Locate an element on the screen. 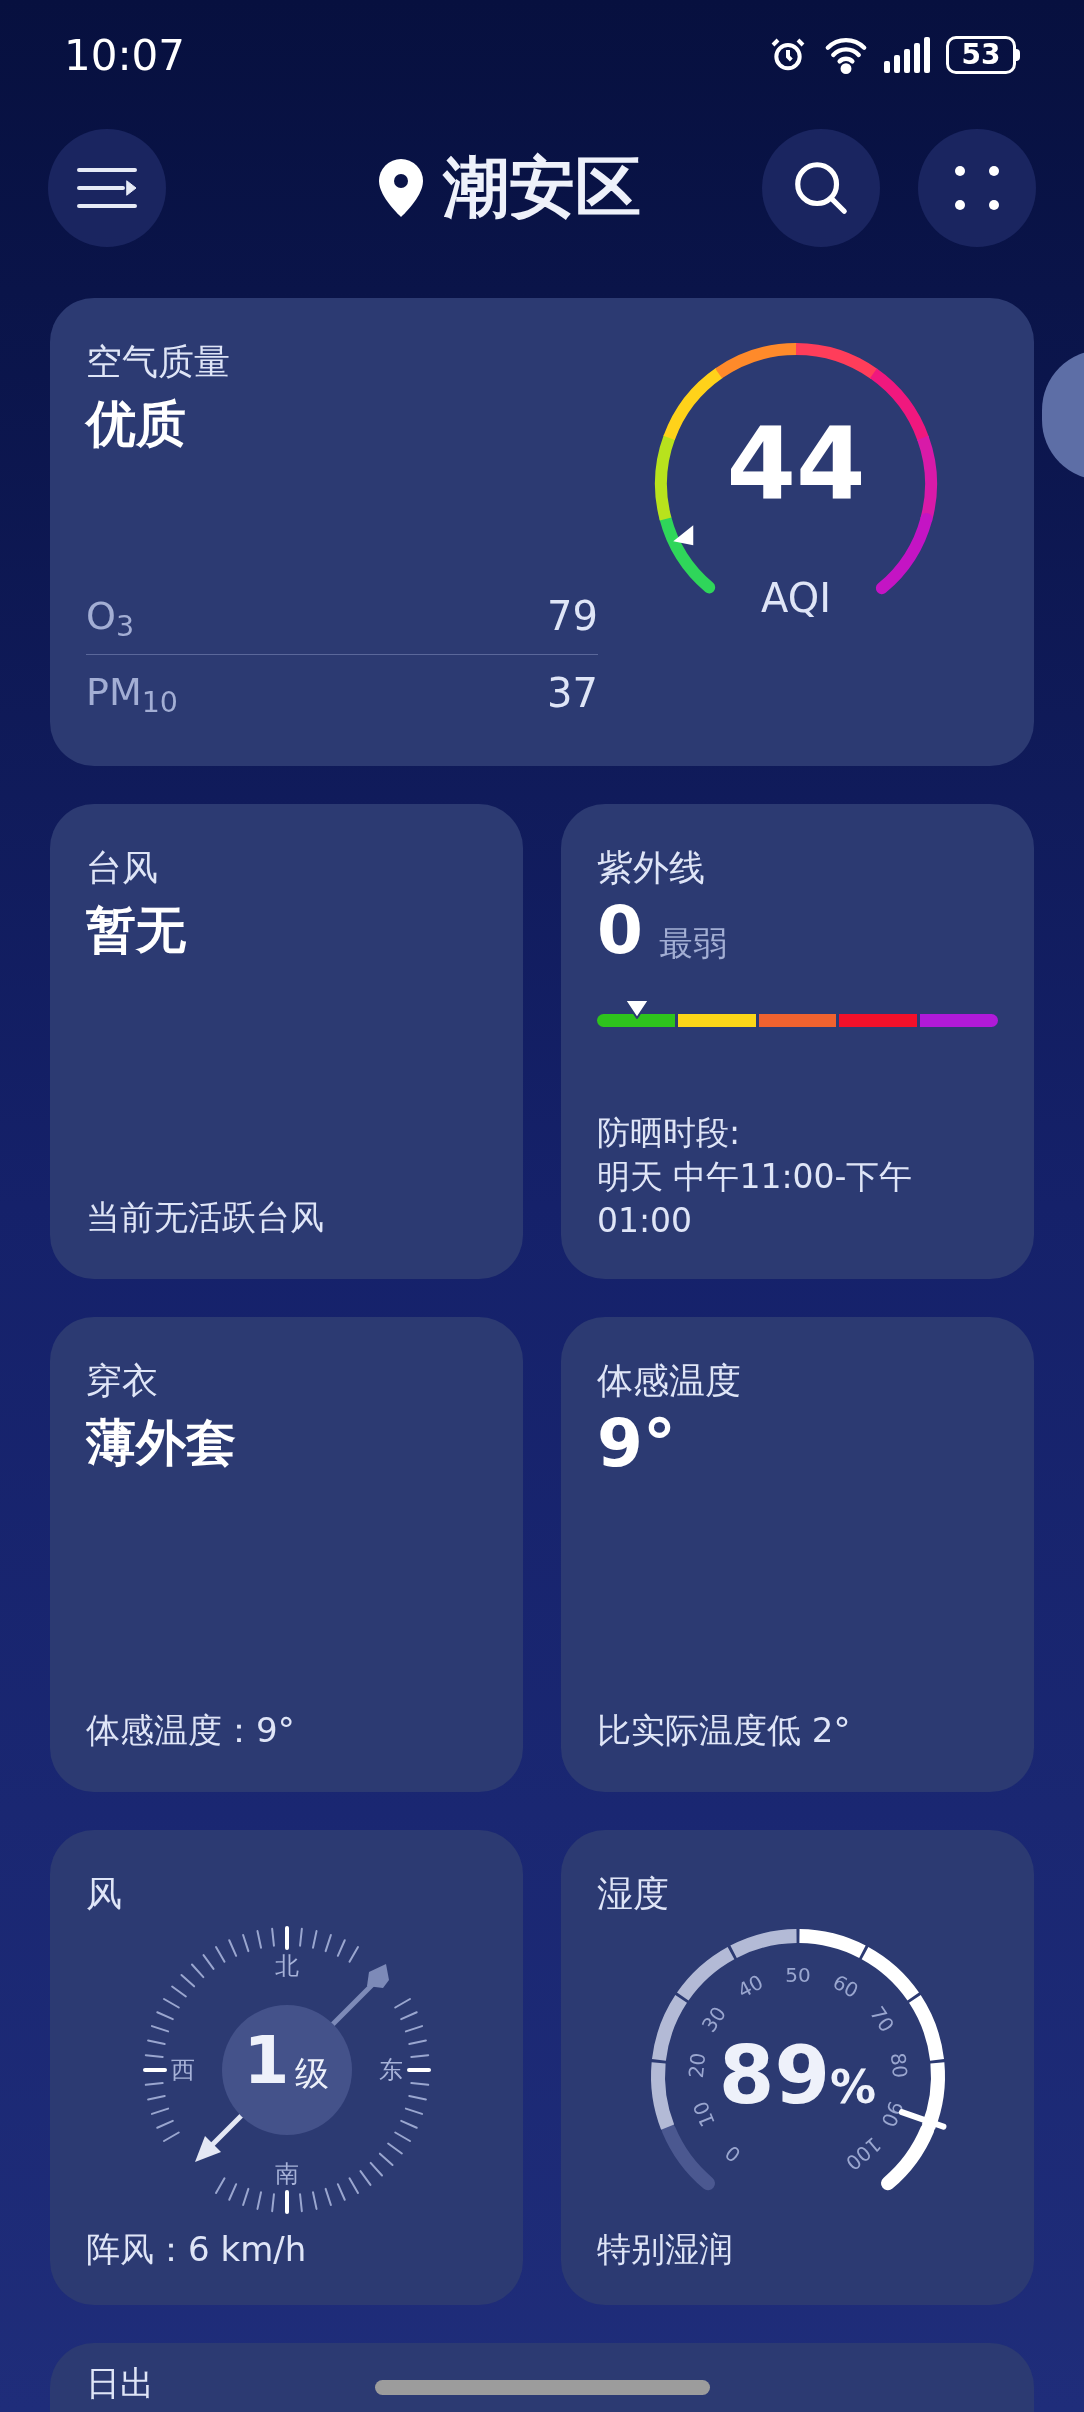  typhoon-status: 暂无 is located at coordinates (136, 930).